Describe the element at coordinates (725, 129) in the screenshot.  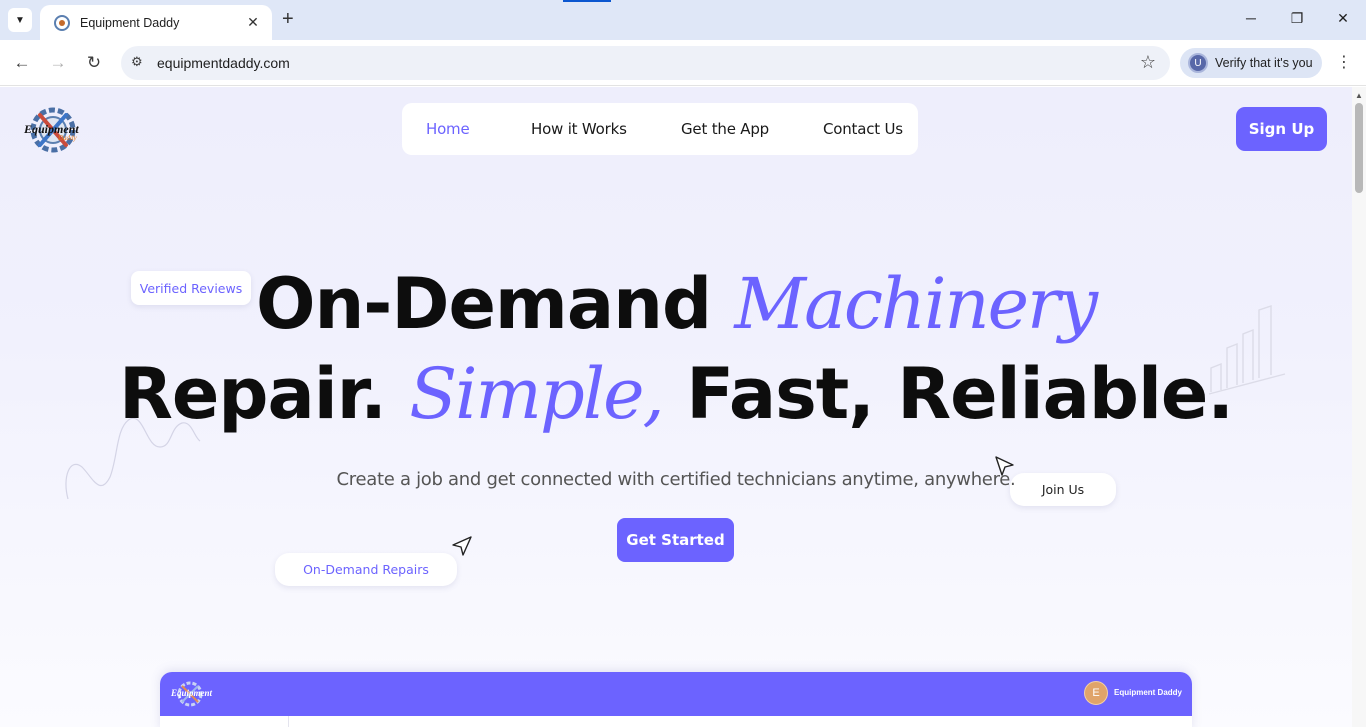
I see `nav-get-the-app: Get the App` at that location.